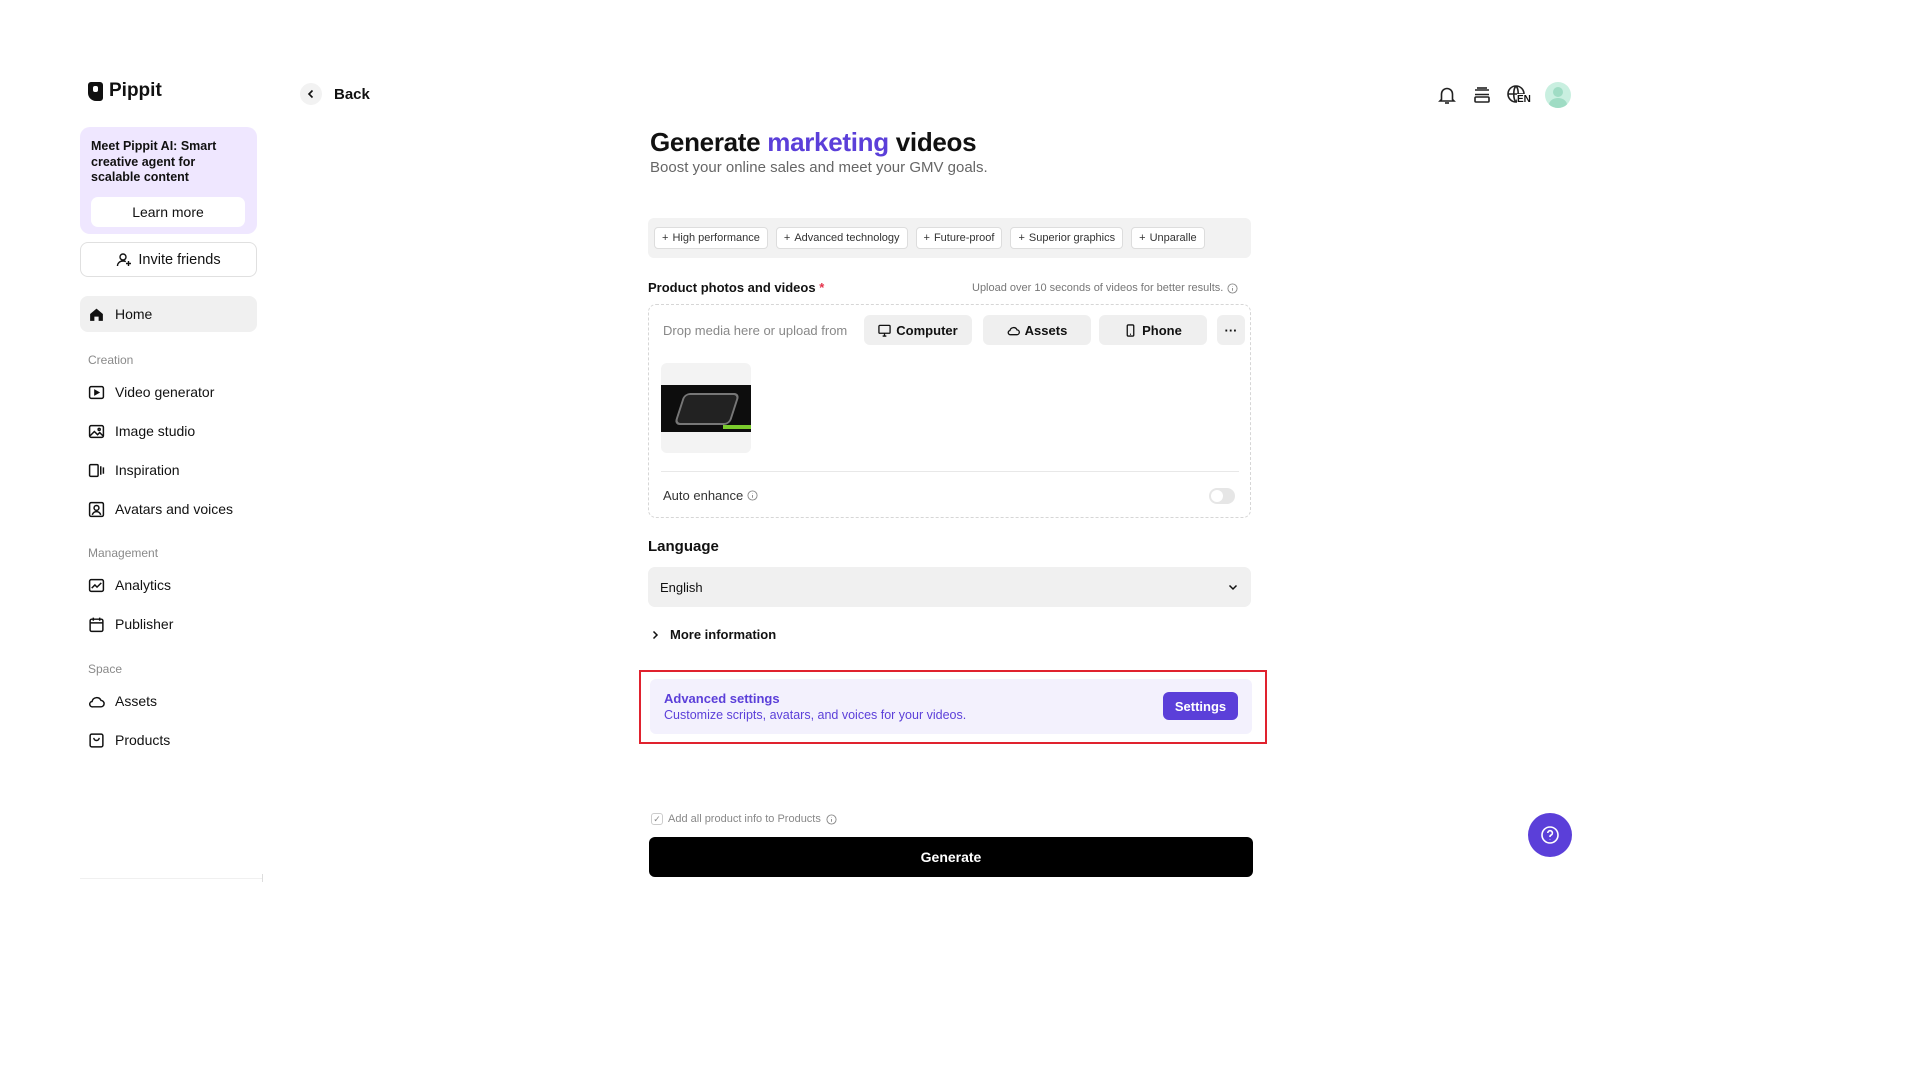 The height and width of the screenshot is (1080, 1920). Describe the element at coordinates (96, 509) in the screenshot. I see `avatar-voice-icon` at that location.